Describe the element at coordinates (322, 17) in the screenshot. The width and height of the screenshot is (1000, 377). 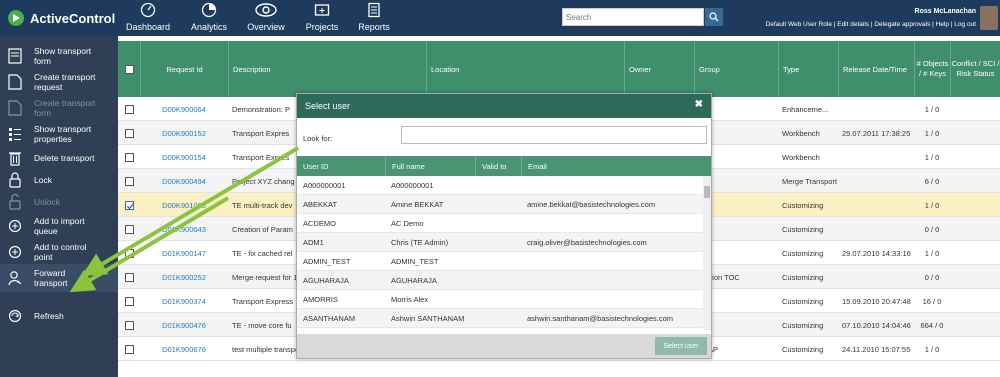
I see `nav-projects: Projects` at that location.